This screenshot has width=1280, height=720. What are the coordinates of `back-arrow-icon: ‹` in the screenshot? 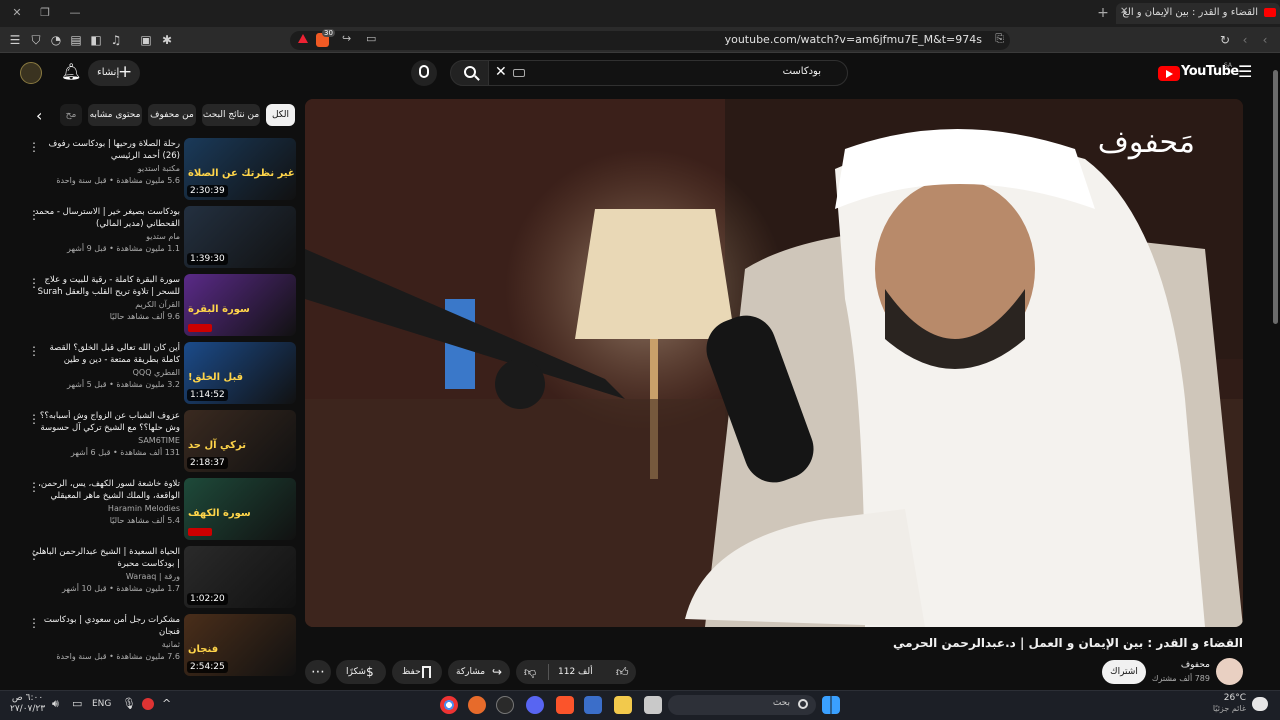 It's located at (1245, 40).